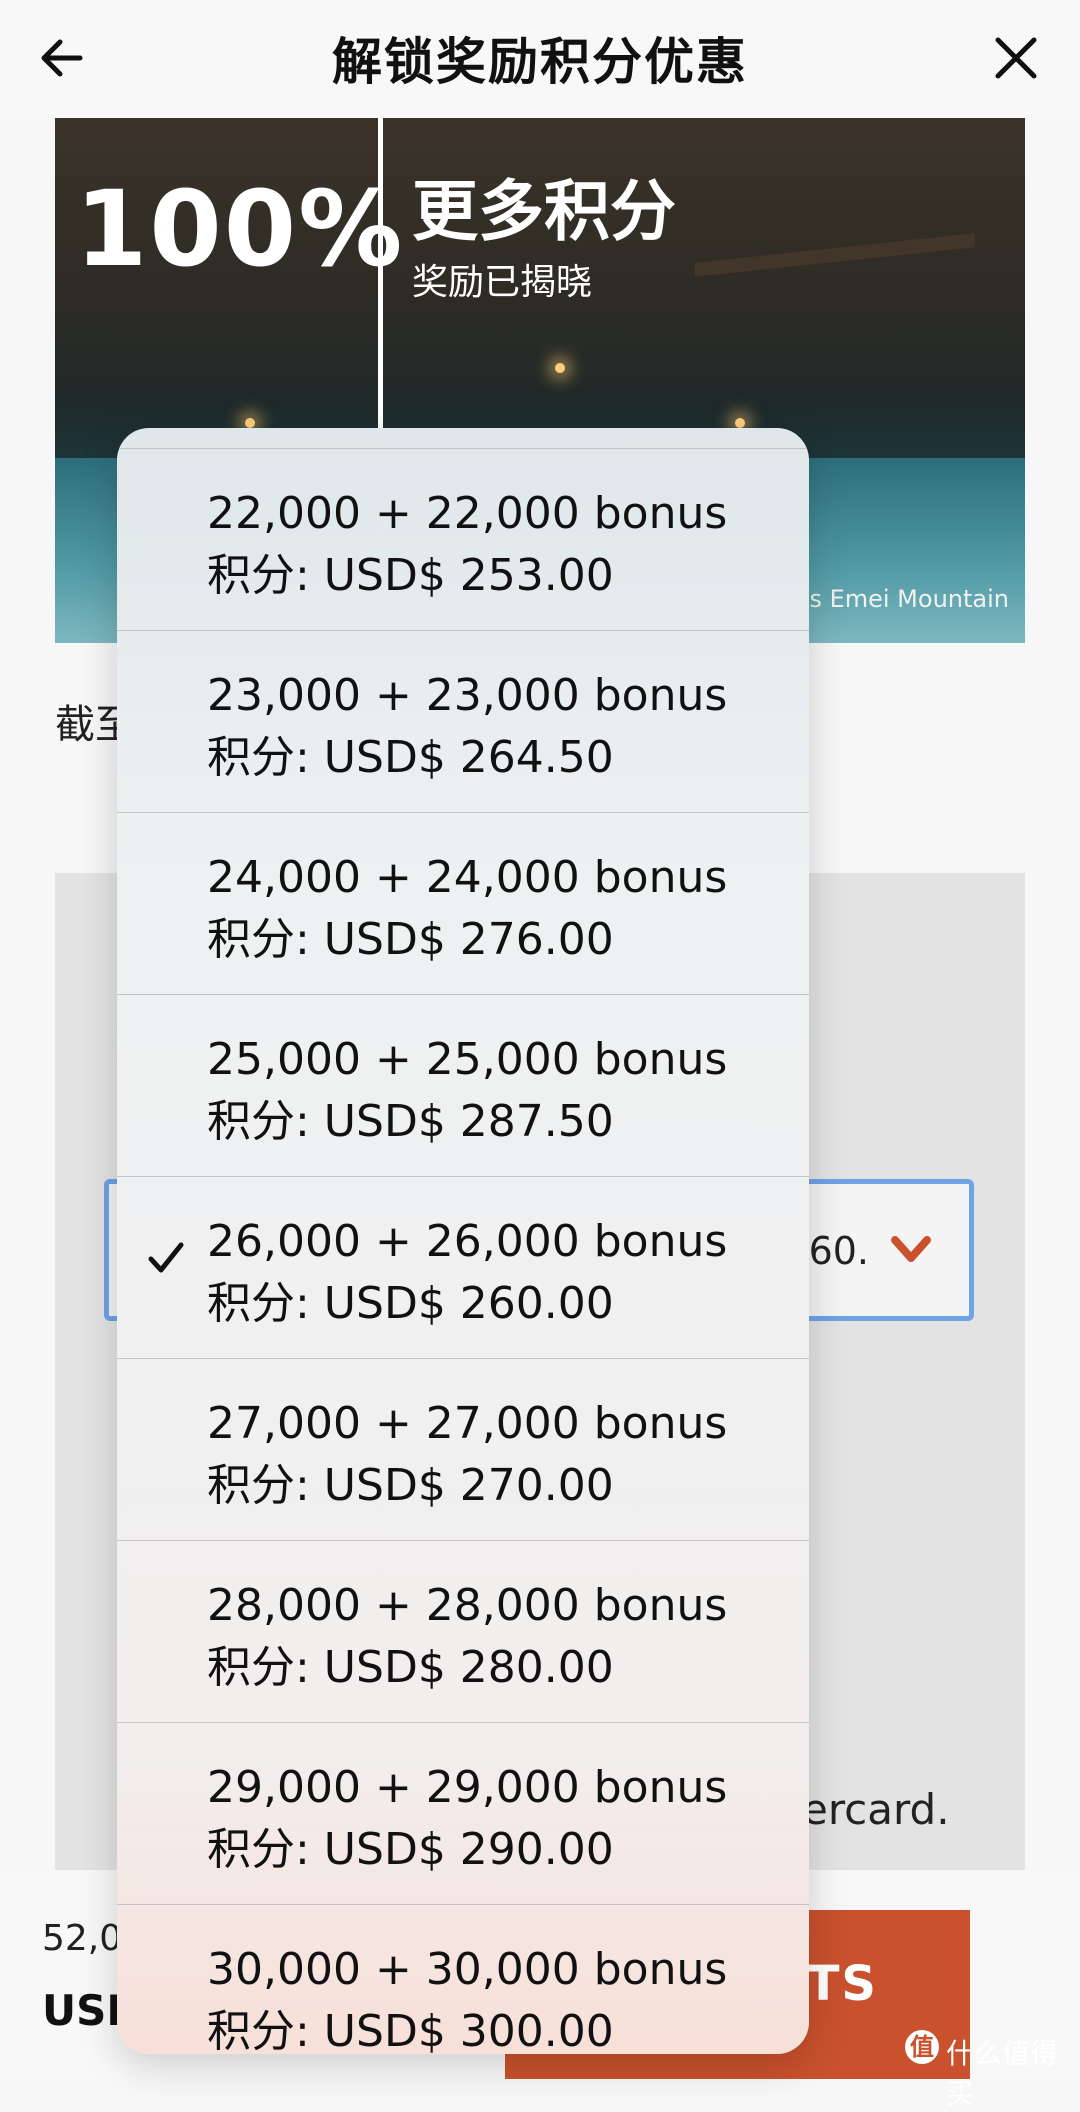 The width and height of the screenshot is (1080, 2112). What do you see at coordinates (467, 726) in the screenshot?
I see `picker-option-label: 23,000 + 23,000 bonus 积分: USD$ 264.50` at bounding box center [467, 726].